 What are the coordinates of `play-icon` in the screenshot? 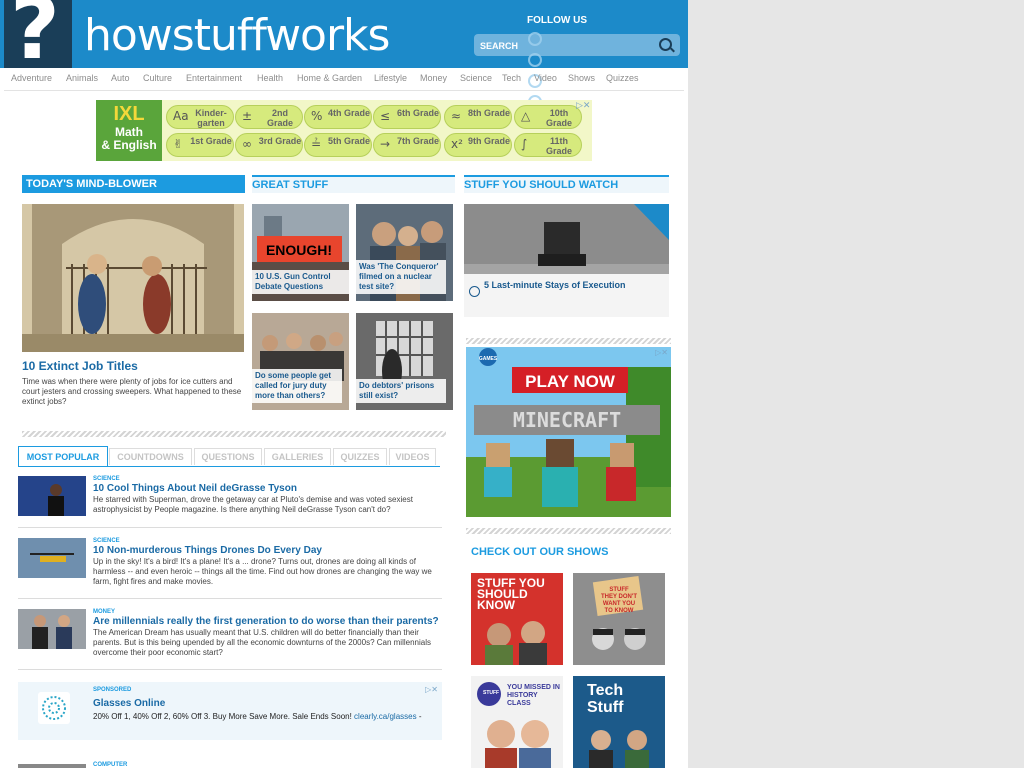 It's located at (474, 291).